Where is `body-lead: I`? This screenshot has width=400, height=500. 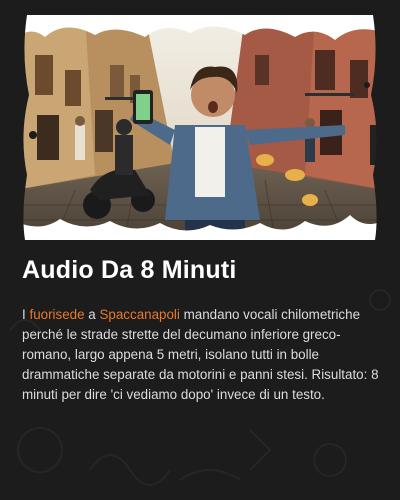
body-lead: I is located at coordinates (24, 314).